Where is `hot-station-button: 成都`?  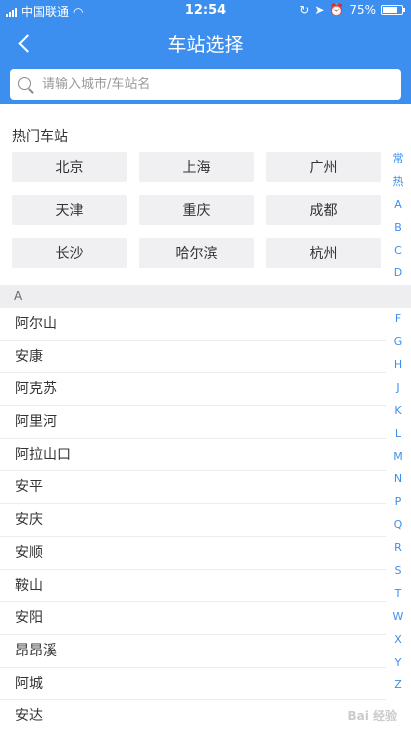 hot-station-button: 成都 is located at coordinates (323, 210).